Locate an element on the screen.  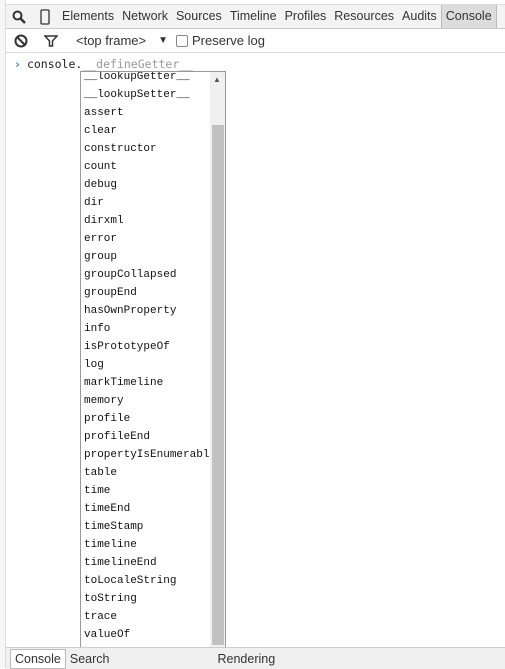
autocomplete-item: timeline is located at coordinates (153, 545).